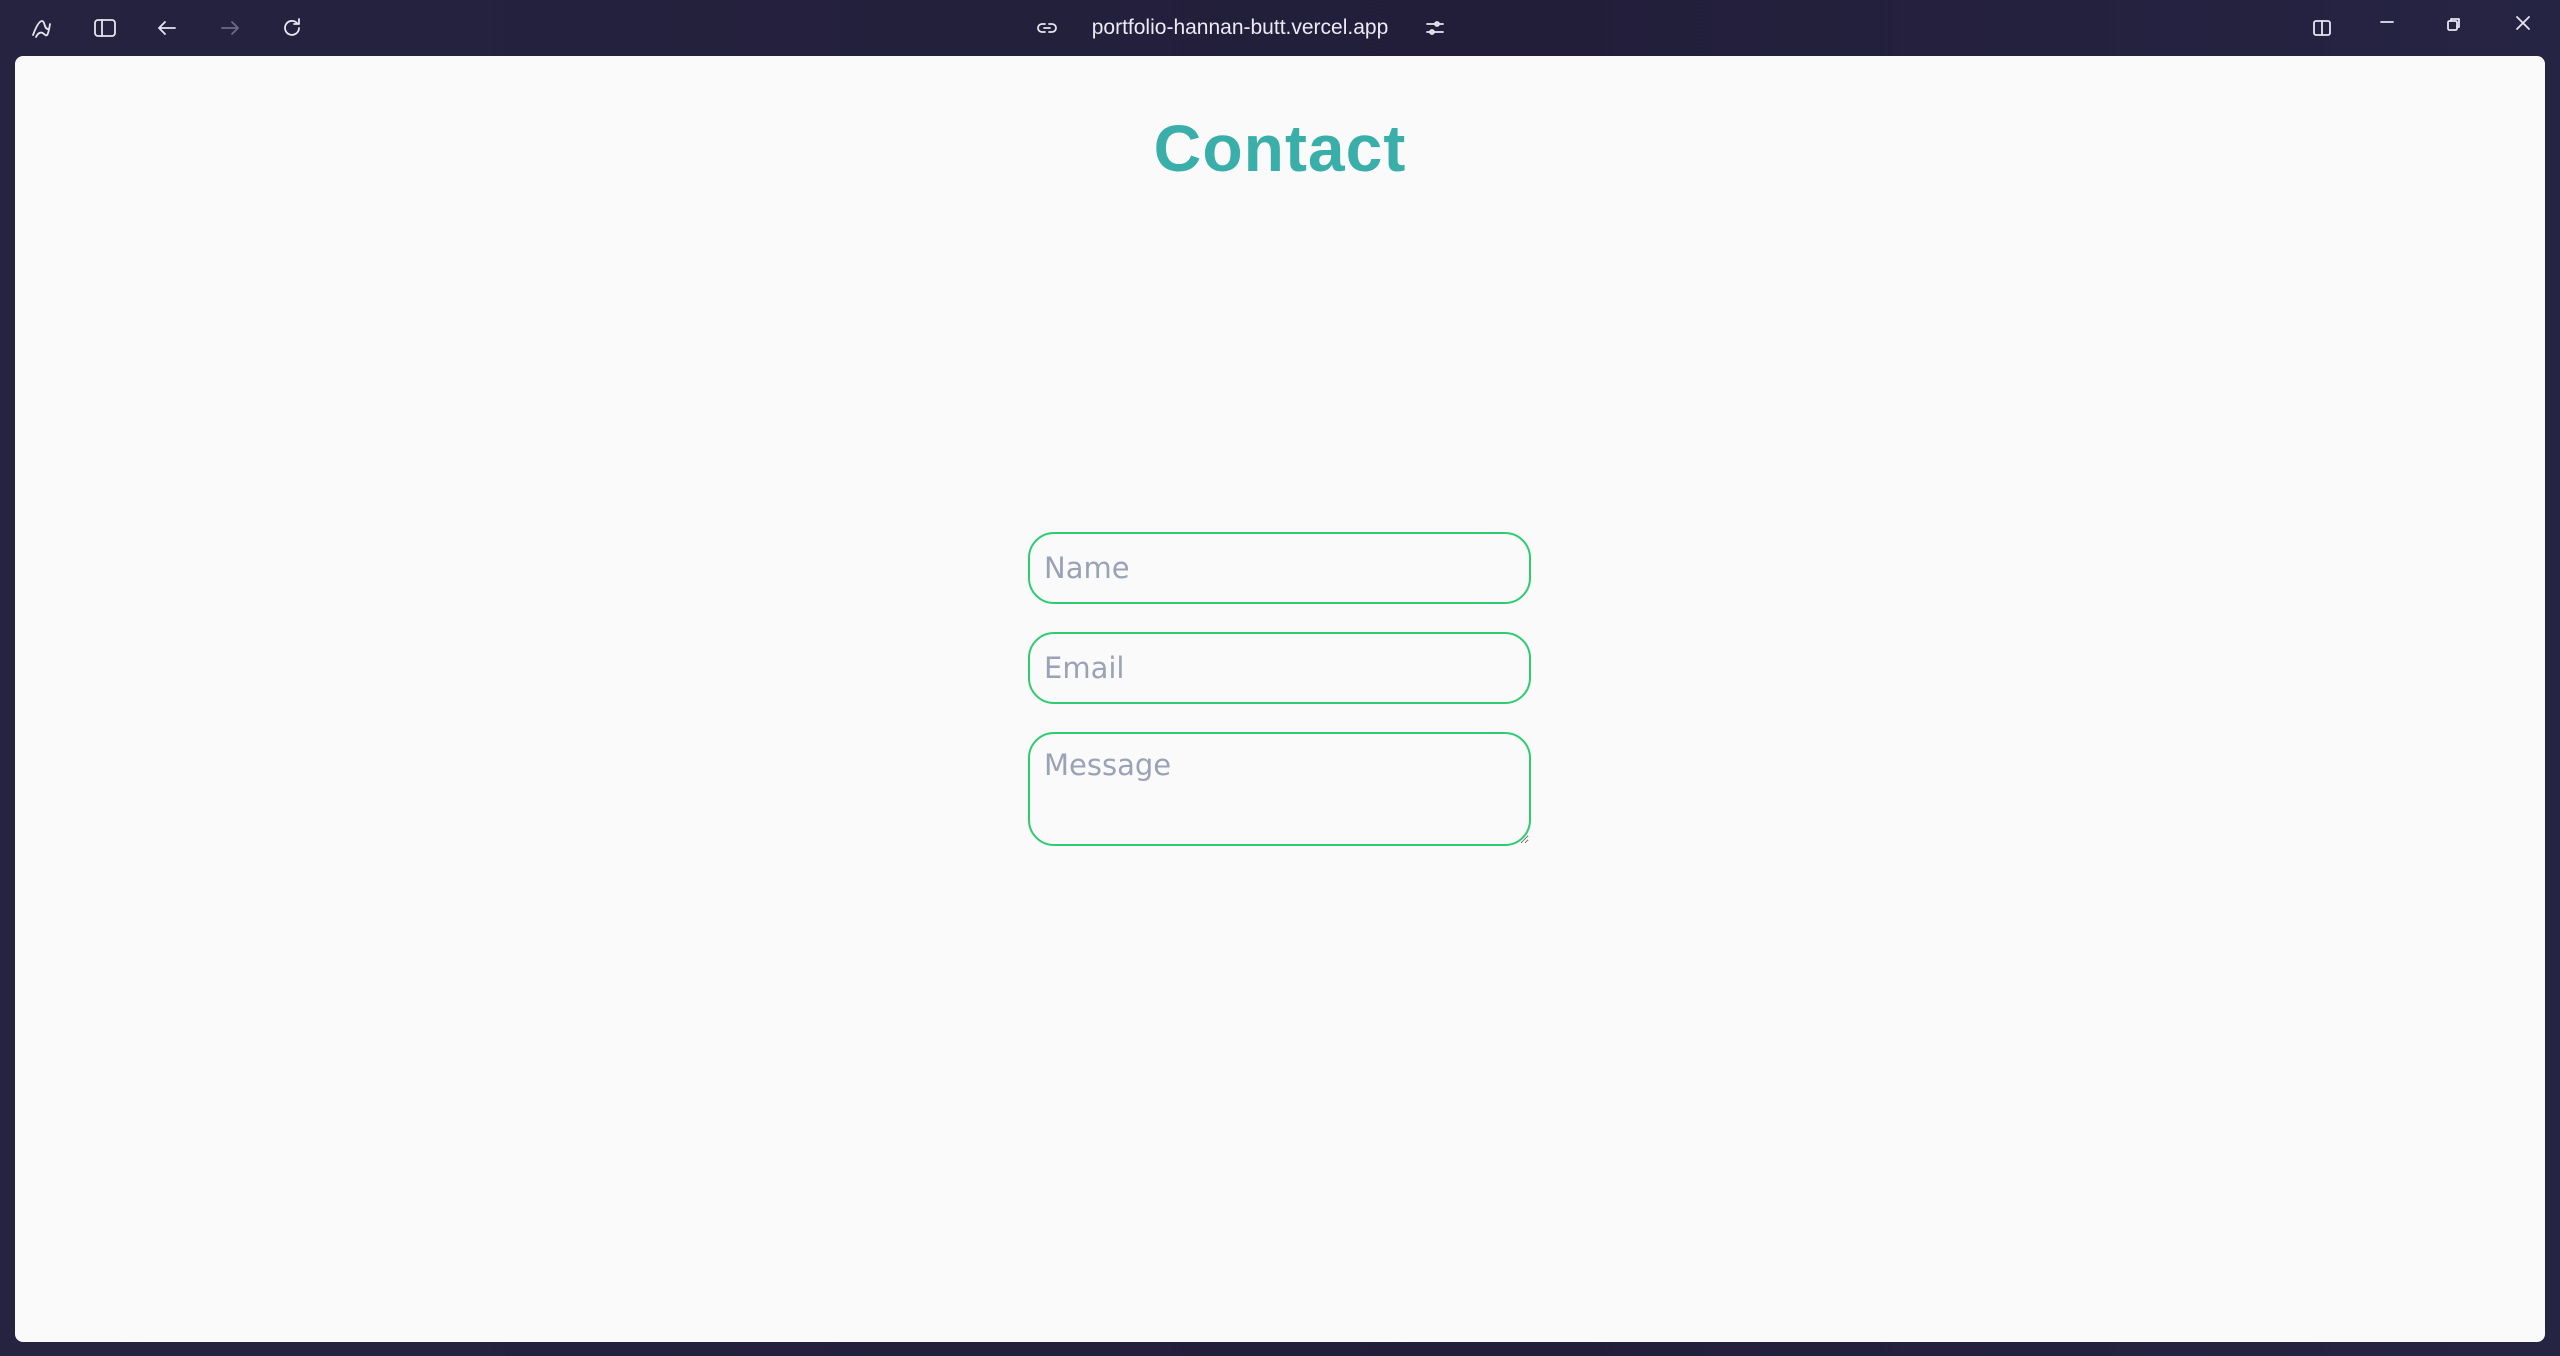  What do you see at coordinates (1280, 148) in the screenshot?
I see `page-title: Contact` at bounding box center [1280, 148].